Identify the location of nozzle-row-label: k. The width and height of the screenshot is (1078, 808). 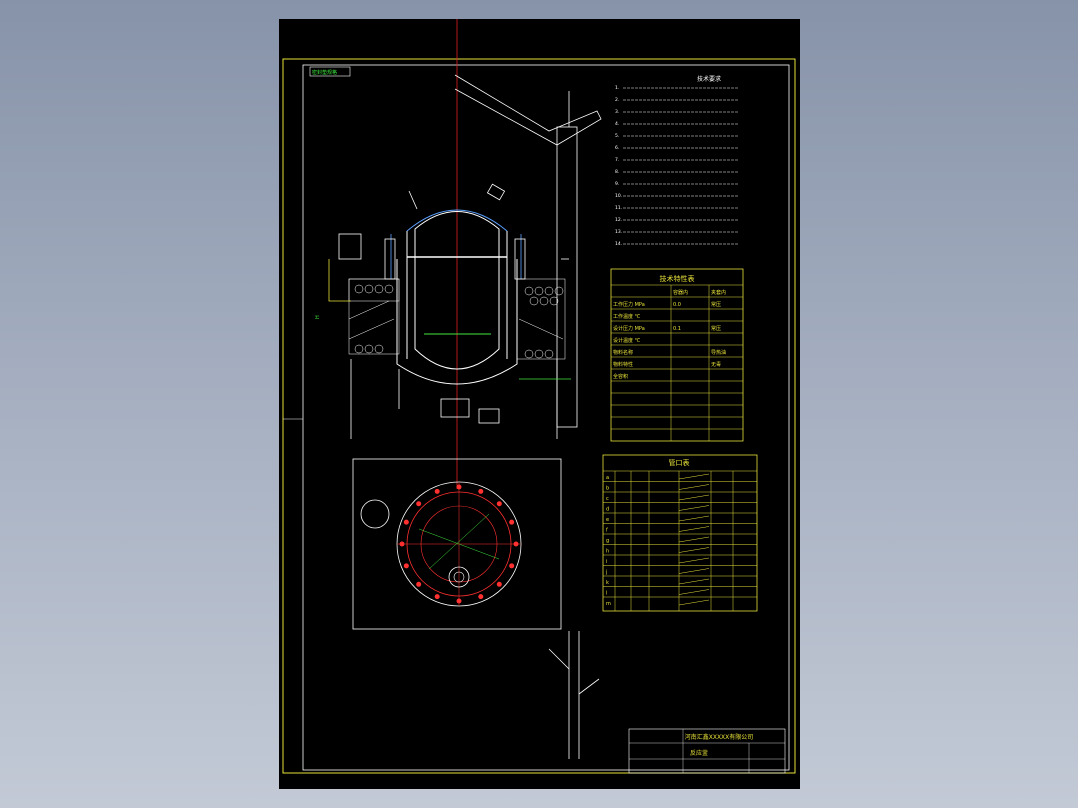
(607, 583).